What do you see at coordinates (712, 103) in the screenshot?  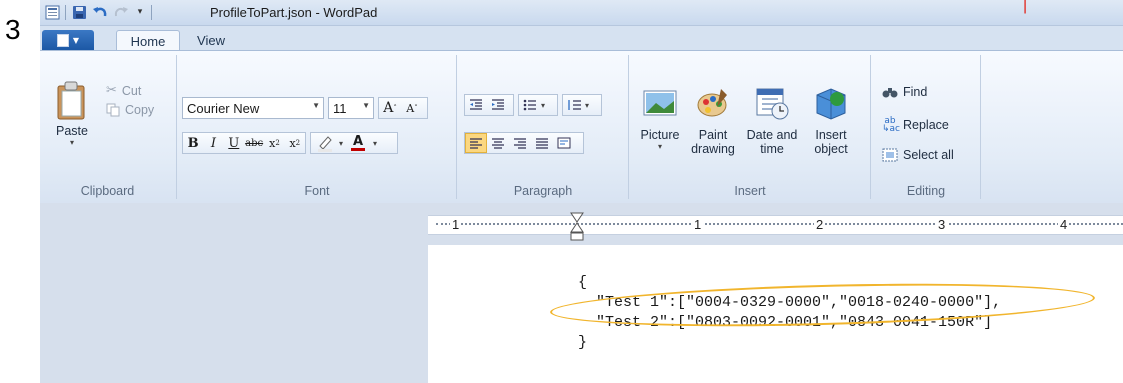 I see `paint-palette-icon` at bounding box center [712, 103].